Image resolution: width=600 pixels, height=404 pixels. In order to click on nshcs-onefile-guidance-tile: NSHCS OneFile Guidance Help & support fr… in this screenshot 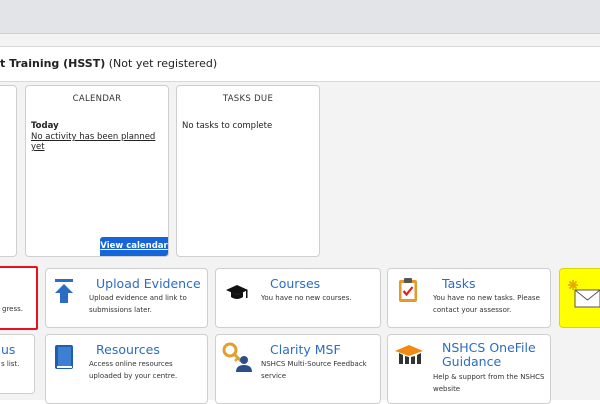, I will do `click(469, 369)`.